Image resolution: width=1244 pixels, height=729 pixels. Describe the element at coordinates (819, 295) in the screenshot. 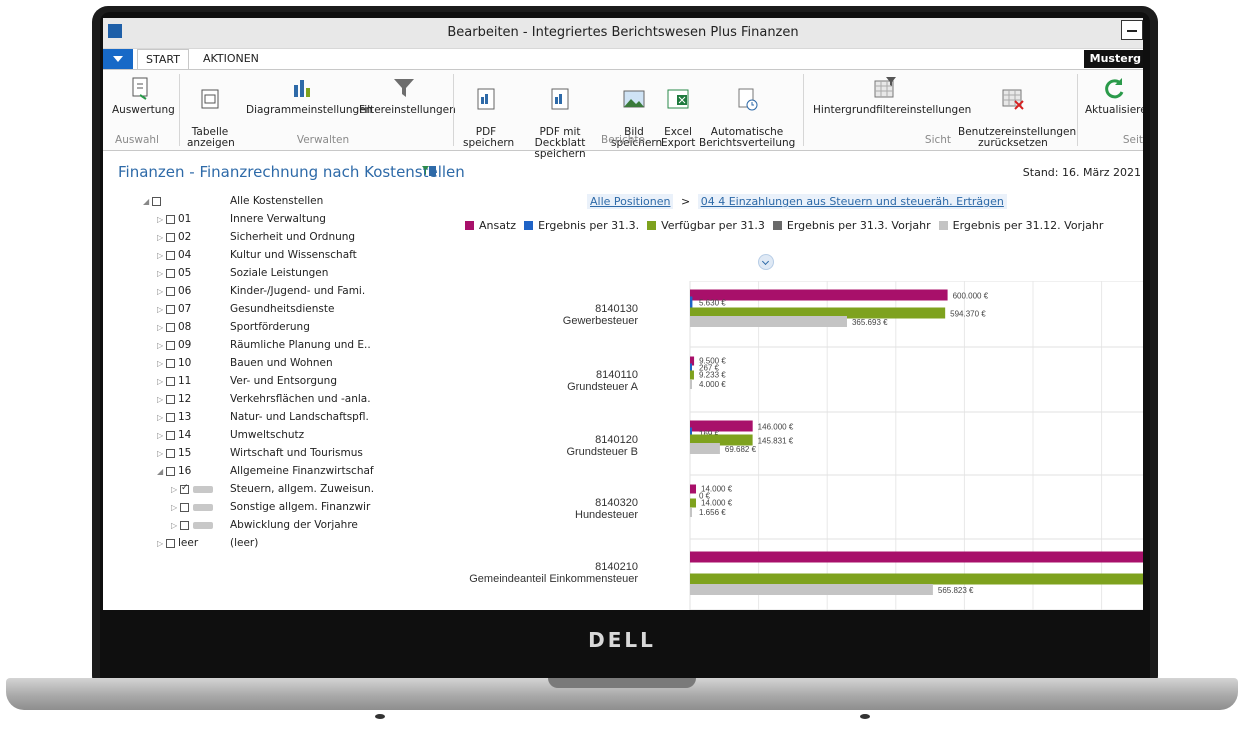

I see `bar-ansatz` at that location.